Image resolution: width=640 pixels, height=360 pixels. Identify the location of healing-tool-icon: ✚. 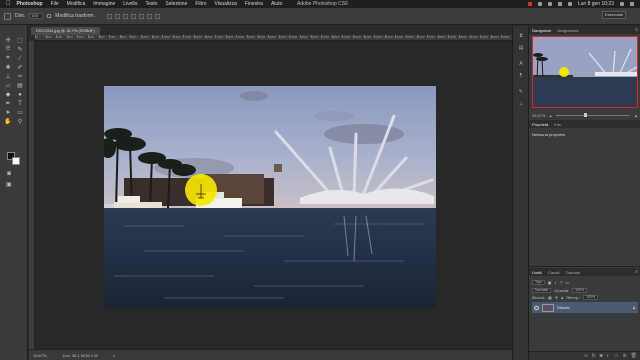
(8, 67).